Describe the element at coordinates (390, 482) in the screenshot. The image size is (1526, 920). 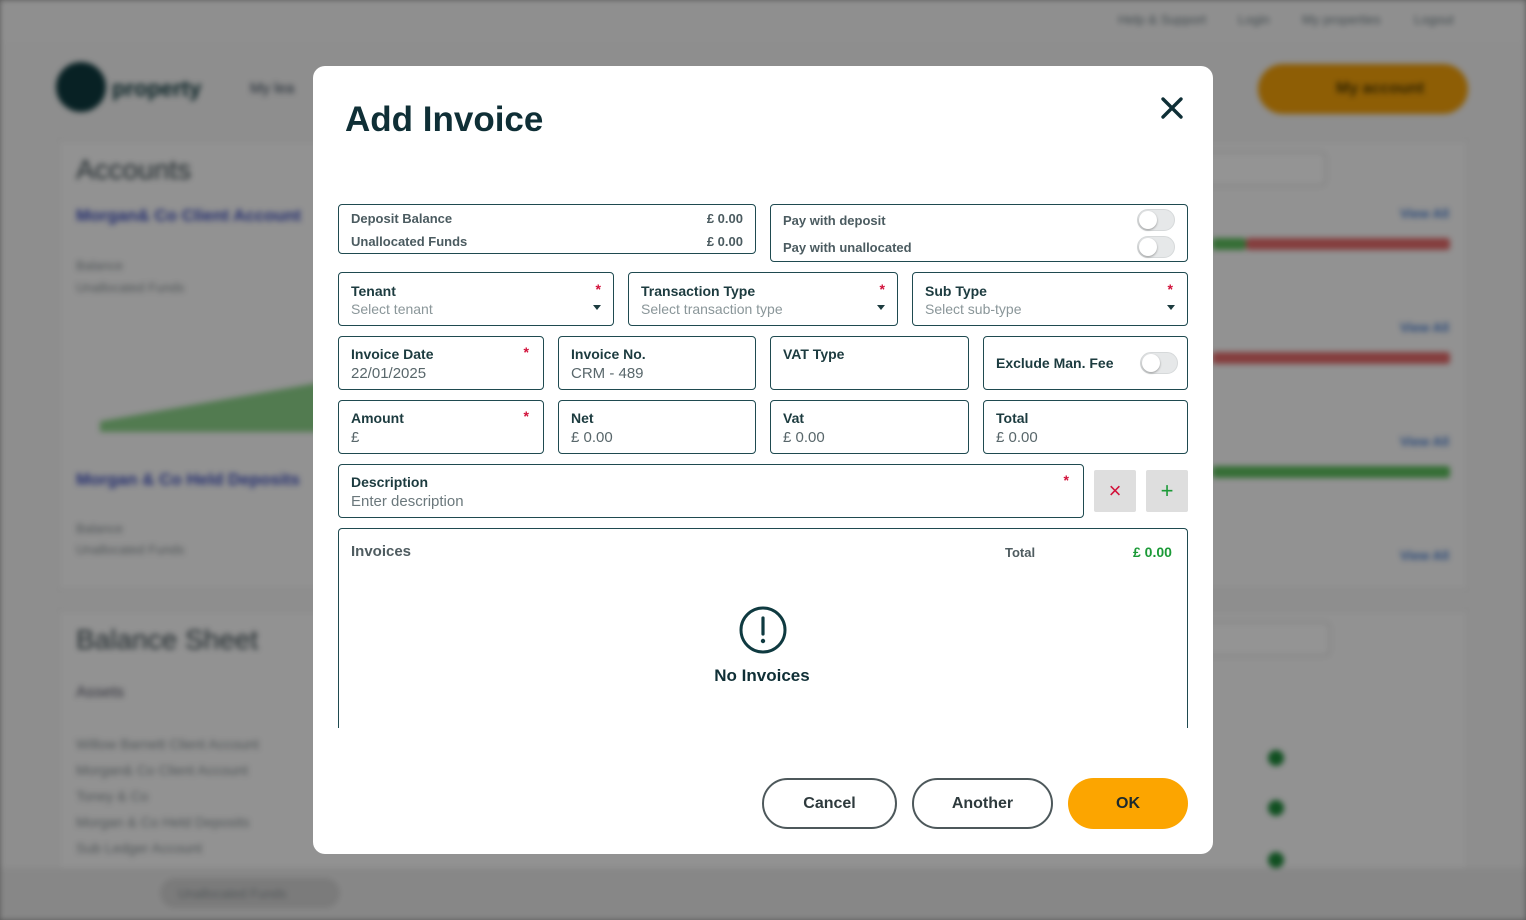
I see `description-label: Description` at that location.